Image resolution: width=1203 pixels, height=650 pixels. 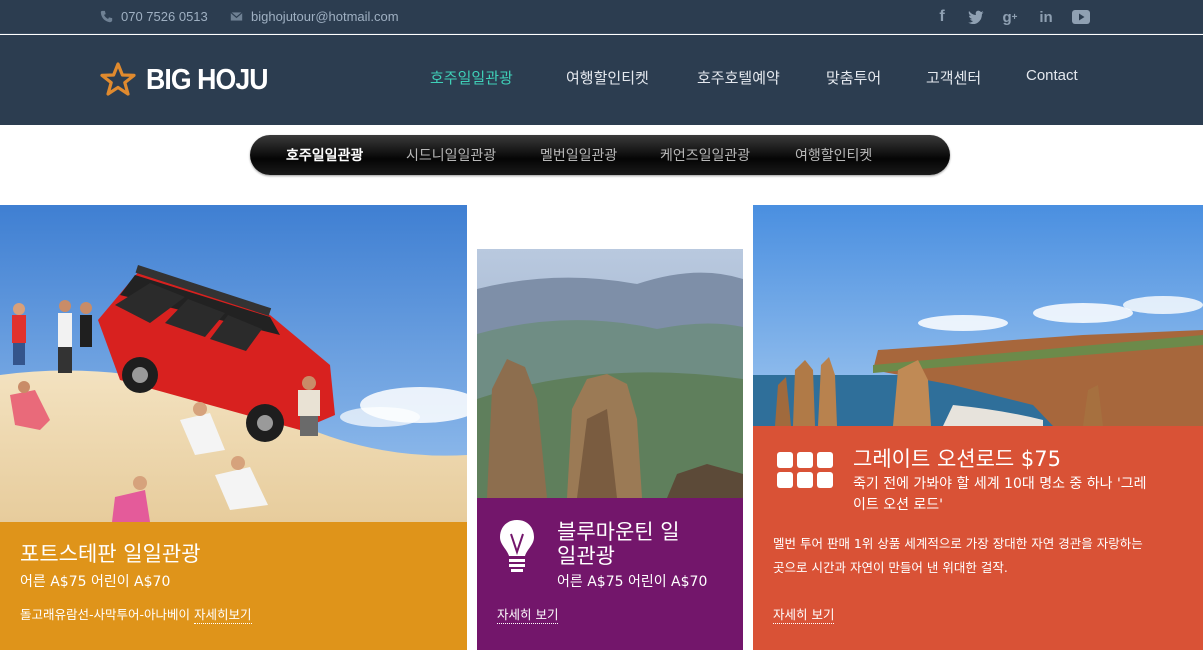 What do you see at coordinates (607, 79) in the screenshot?
I see `nav-item-discount-tickets: 여행할인티켓` at bounding box center [607, 79].